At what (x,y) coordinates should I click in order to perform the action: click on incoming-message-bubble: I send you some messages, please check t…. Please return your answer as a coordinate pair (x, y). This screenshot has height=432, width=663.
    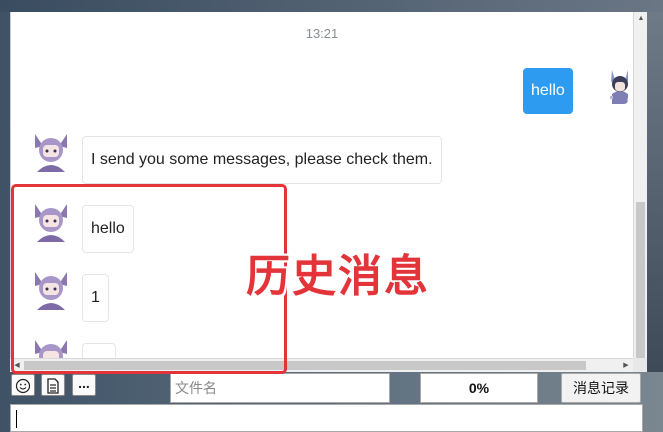
    Looking at the image, I should click on (262, 160).